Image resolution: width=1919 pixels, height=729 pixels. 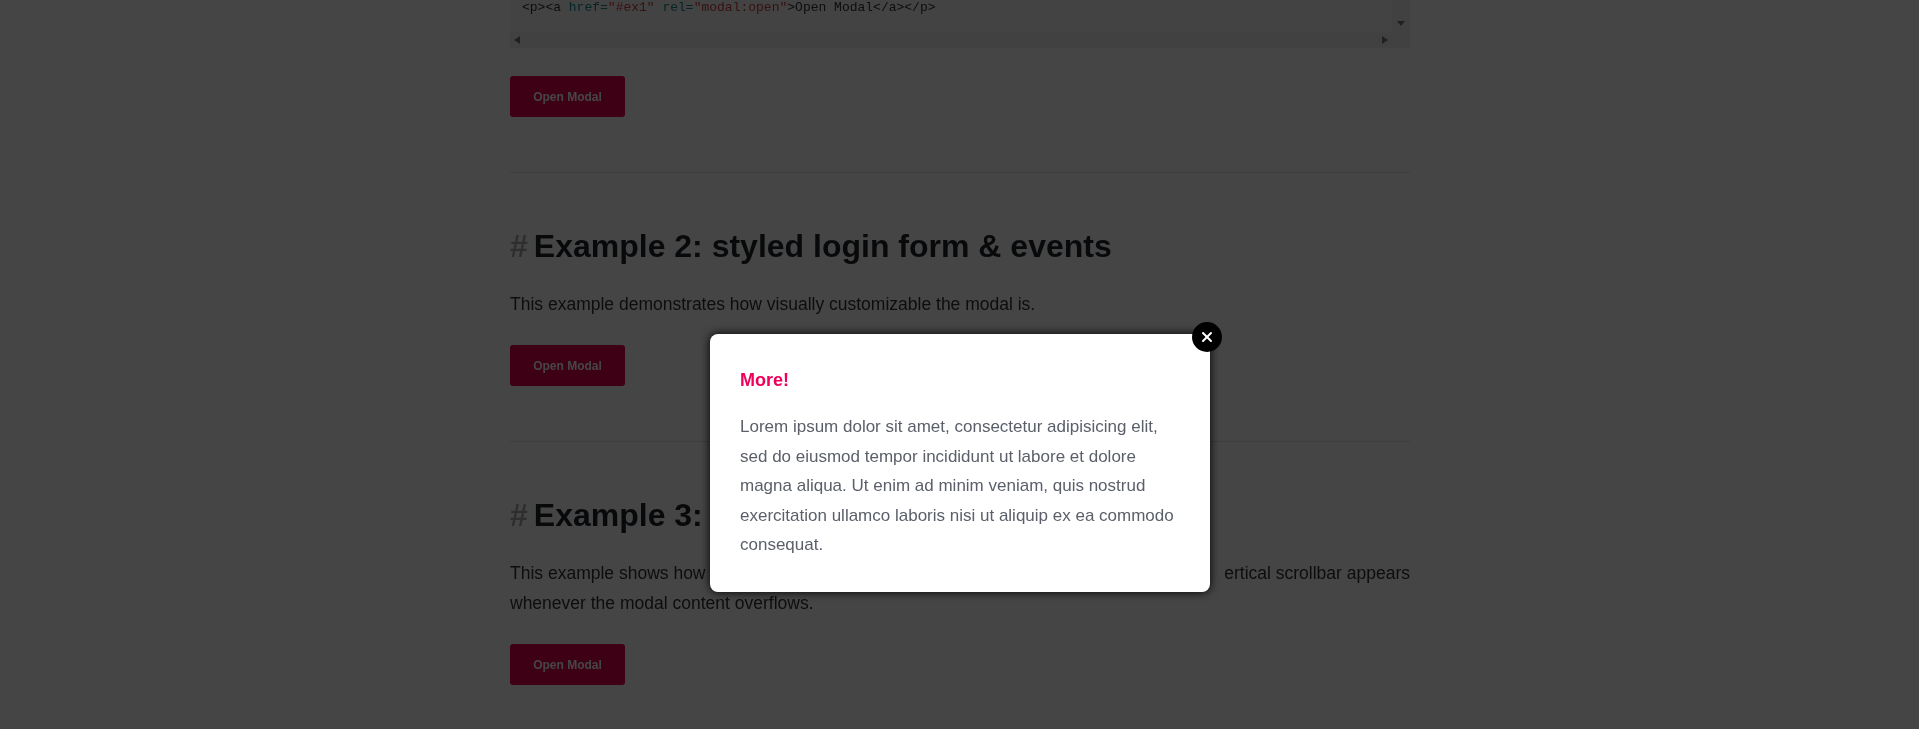 I want to click on paragraph-text: This example demonstrates how visually customizable the modal is., so click(x=773, y=304).